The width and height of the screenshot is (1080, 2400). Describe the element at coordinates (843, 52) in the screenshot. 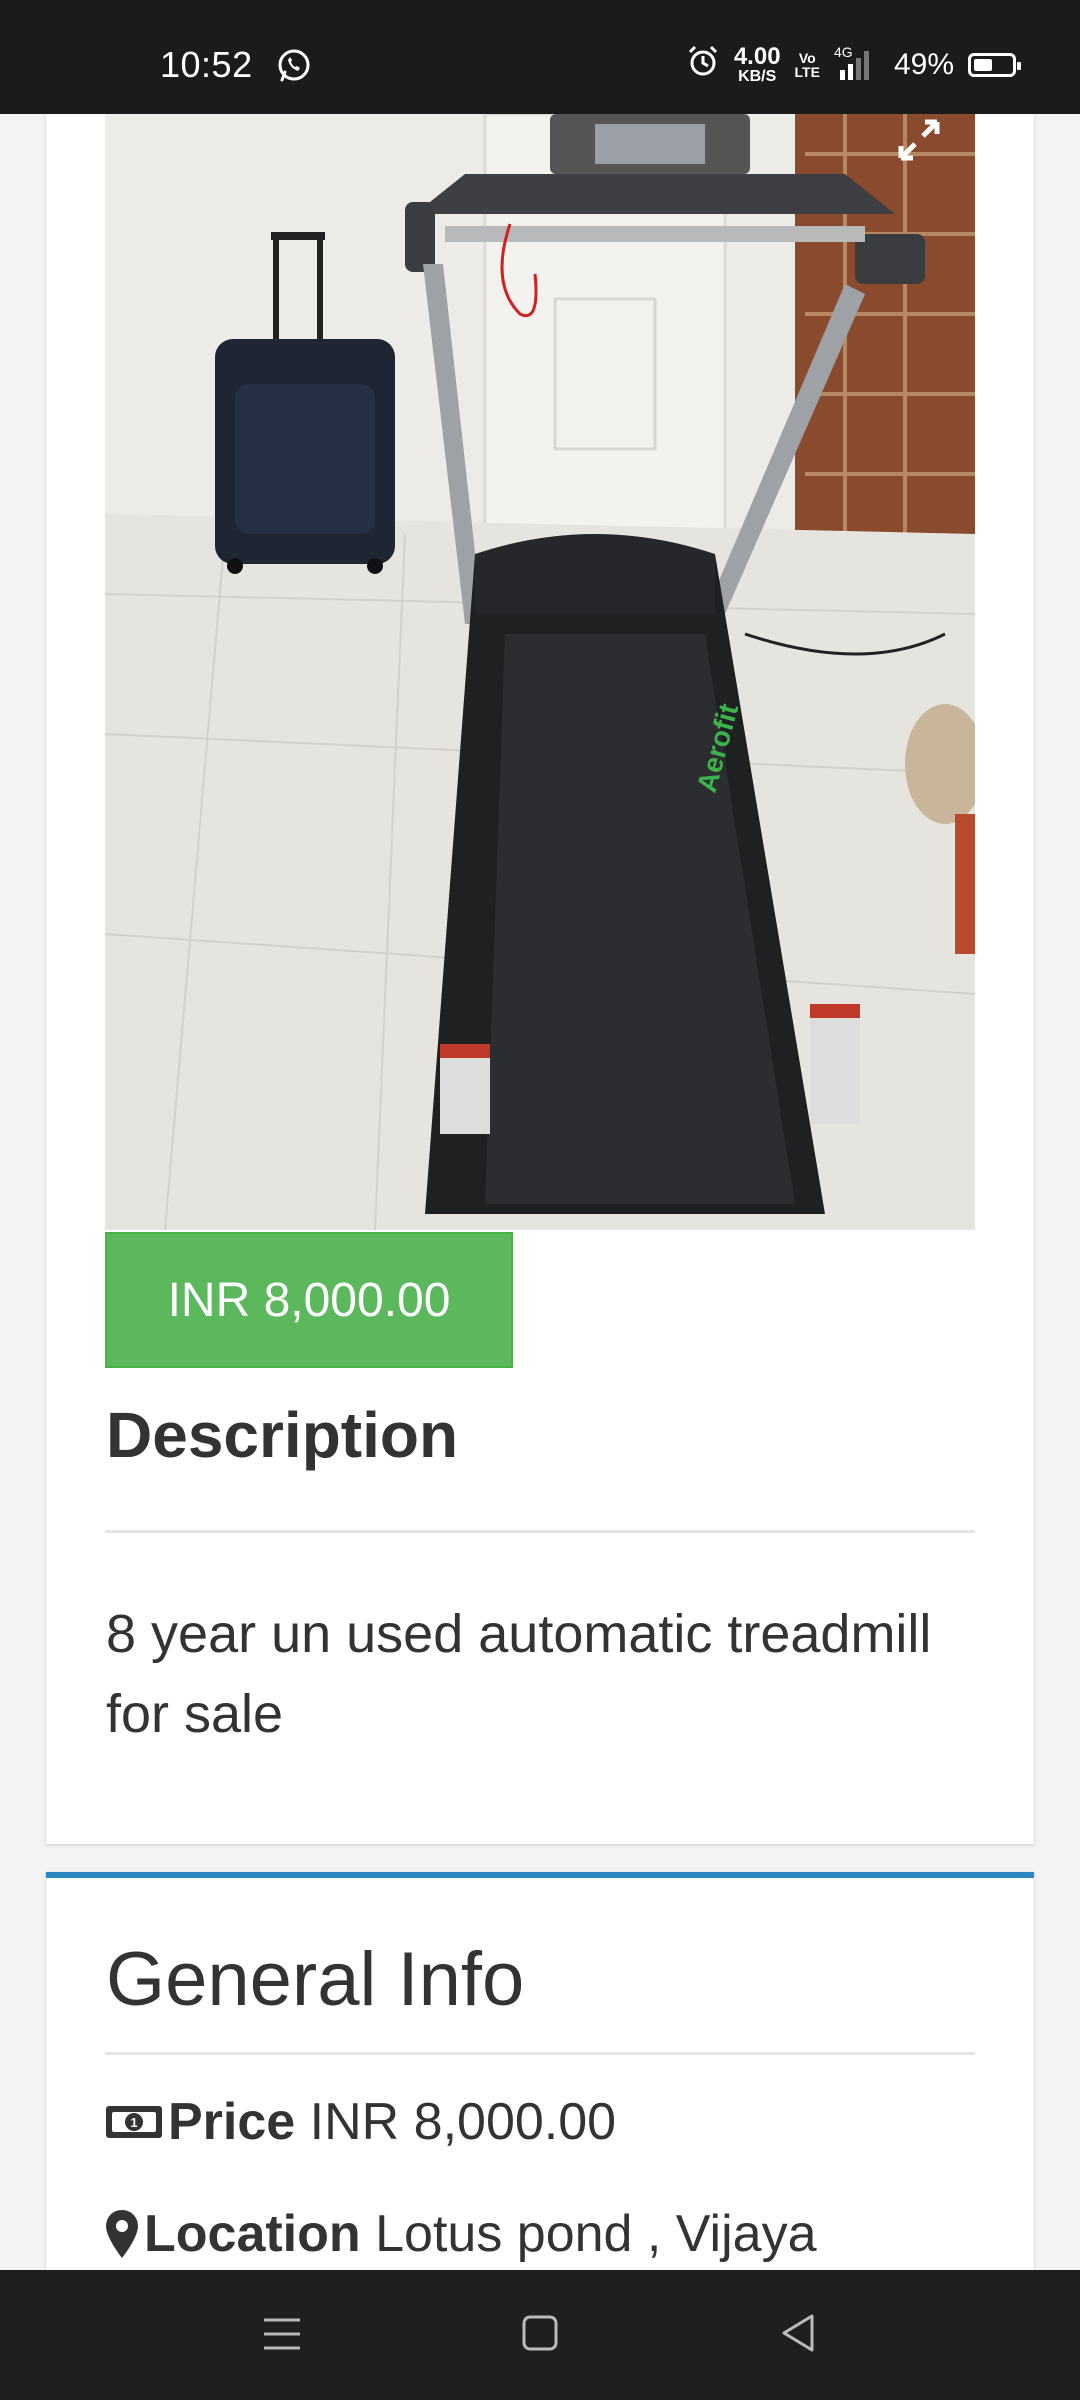

I see `network-type: 4G` at that location.